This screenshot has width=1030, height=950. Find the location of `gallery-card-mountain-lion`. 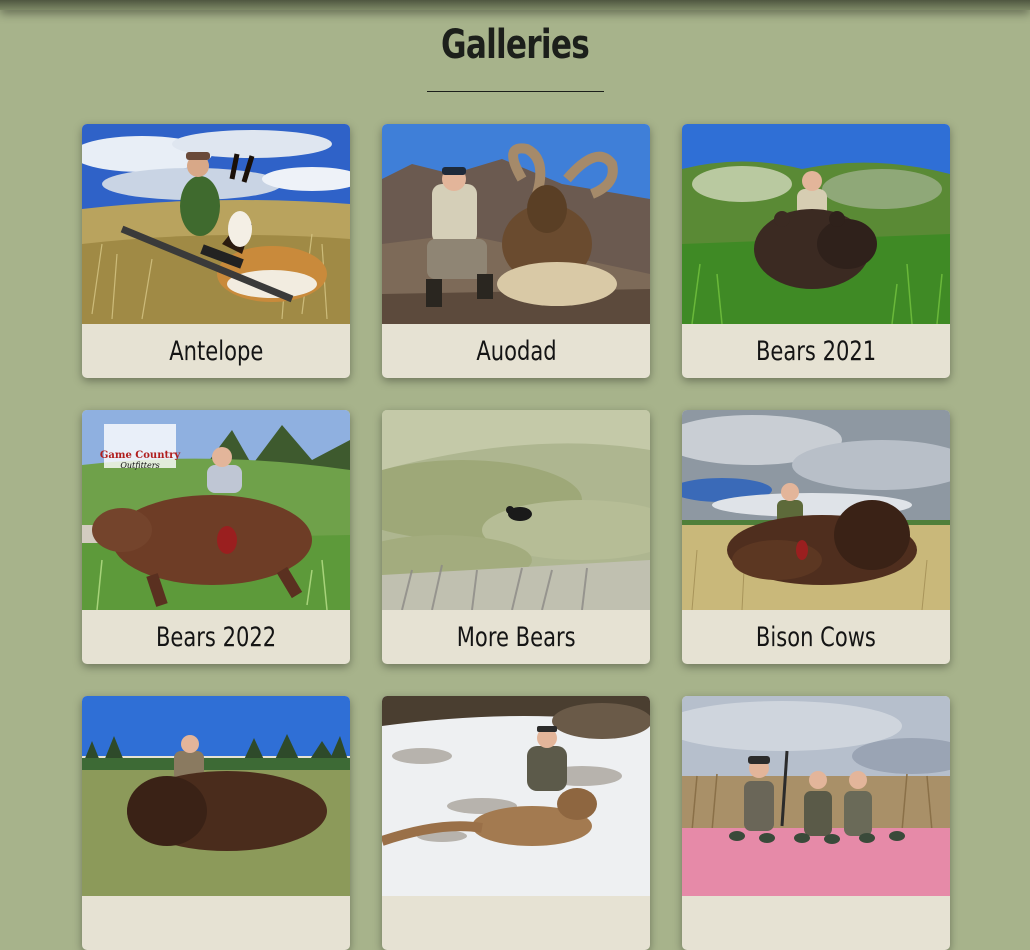

gallery-card-mountain-lion is located at coordinates (516, 823).